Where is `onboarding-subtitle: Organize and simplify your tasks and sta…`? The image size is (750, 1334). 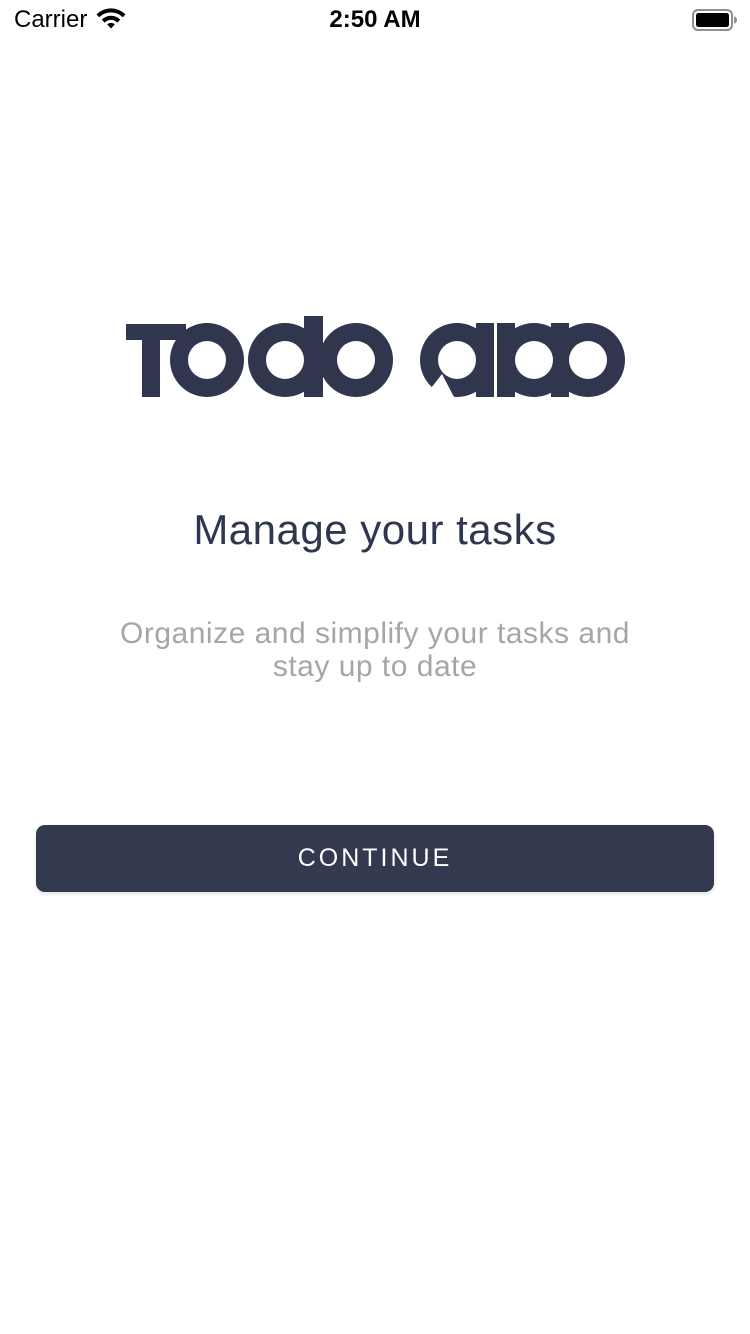
onboarding-subtitle: Organize and simplify your tasks and sta… is located at coordinates (375, 650).